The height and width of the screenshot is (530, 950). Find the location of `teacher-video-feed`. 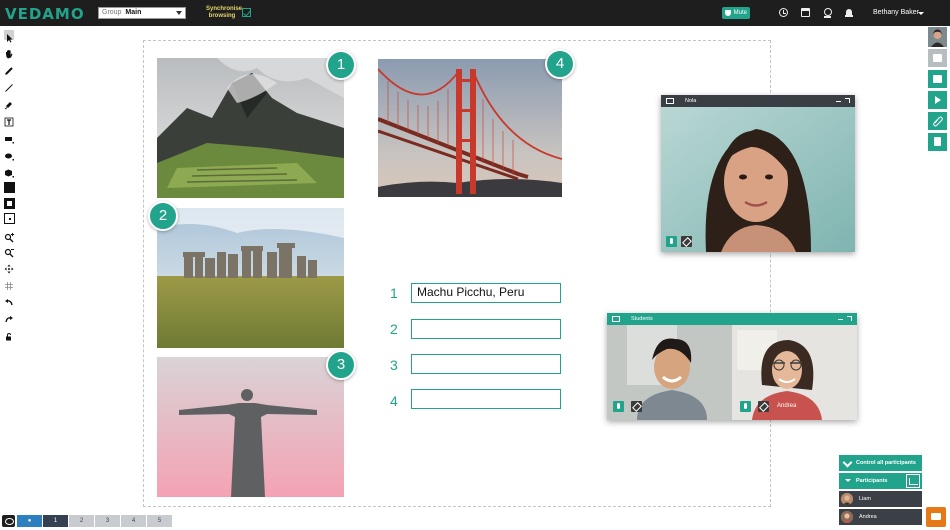

teacher-video-feed is located at coordinates (758, 179).